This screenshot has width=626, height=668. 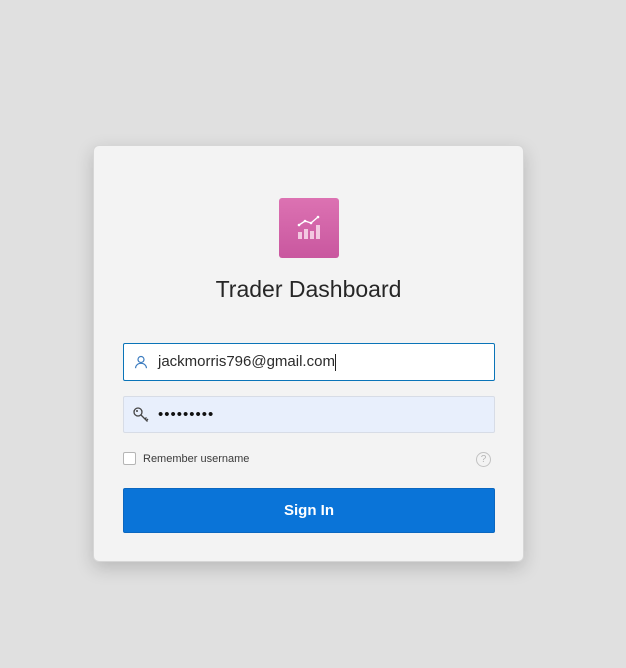 I want to click on user-icon, so click(x=141, y=362).